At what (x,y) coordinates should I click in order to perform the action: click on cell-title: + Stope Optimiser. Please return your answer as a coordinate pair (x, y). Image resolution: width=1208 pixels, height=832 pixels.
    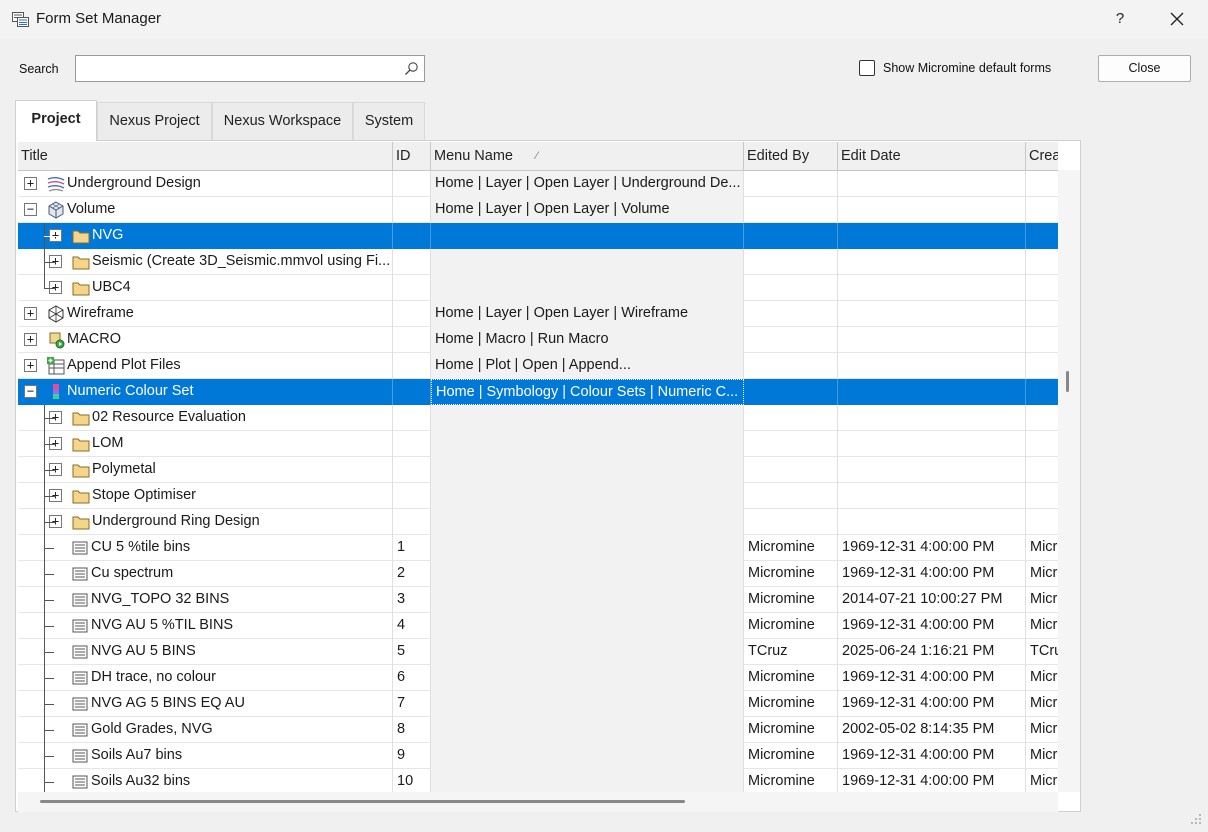
    Looking at the image, I should click on (205, 496).